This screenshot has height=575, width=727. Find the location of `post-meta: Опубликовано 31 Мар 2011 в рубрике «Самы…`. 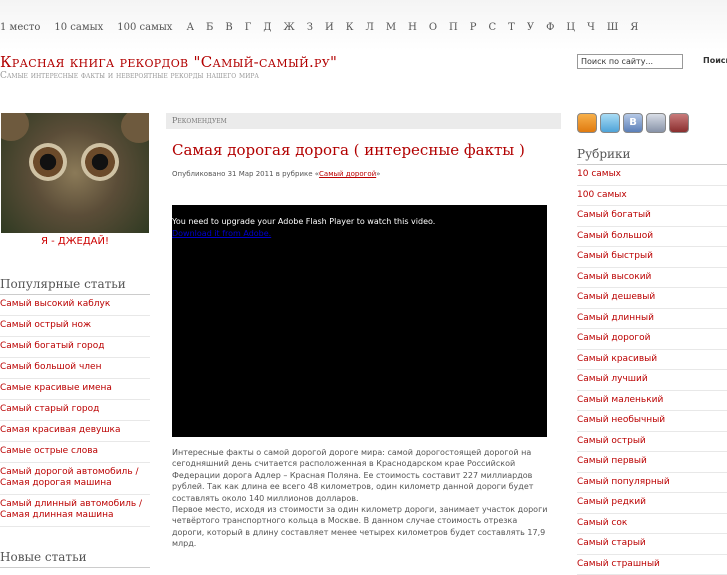

post-meta: Опубликовано 31 Мар 2011 в рубрике «Самы… is located at coordinates (366, 174).